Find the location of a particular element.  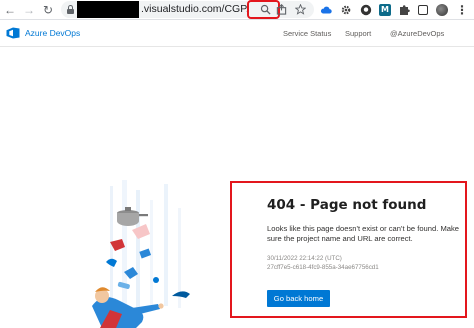

redacted-url-part is located at coordinates (108, 9).